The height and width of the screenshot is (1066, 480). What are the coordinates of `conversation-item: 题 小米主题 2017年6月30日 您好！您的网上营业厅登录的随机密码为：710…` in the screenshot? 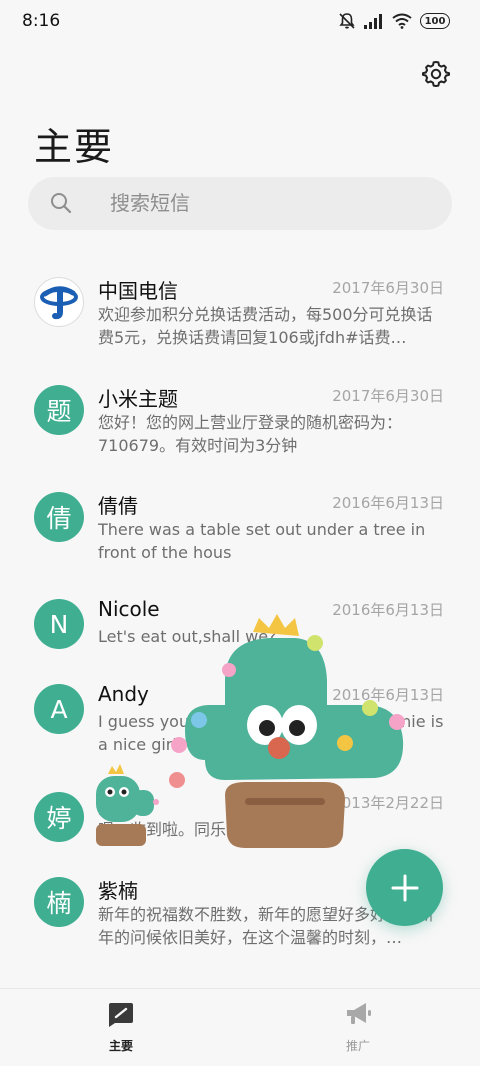 It's located at (240, 437).